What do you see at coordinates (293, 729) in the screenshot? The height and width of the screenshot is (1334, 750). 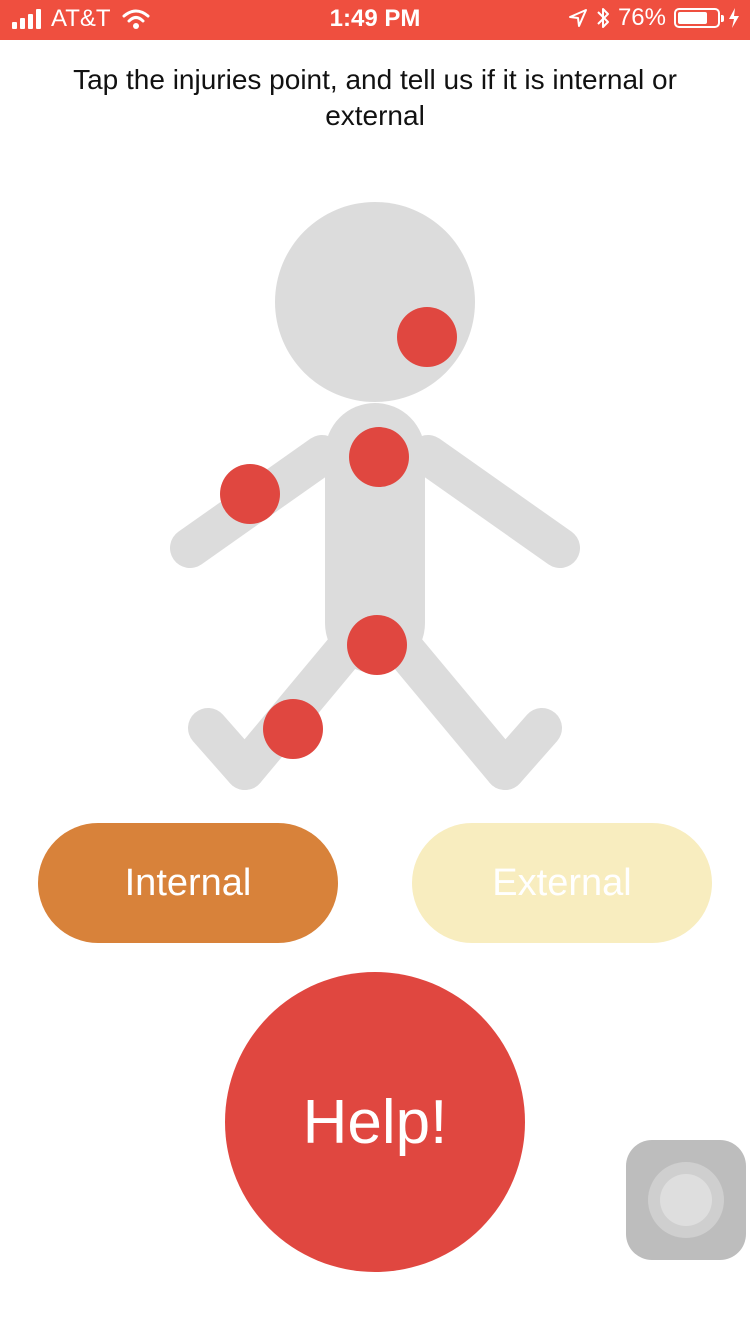 I see `injury-point-left-knee` at bounding box center [293, 729].